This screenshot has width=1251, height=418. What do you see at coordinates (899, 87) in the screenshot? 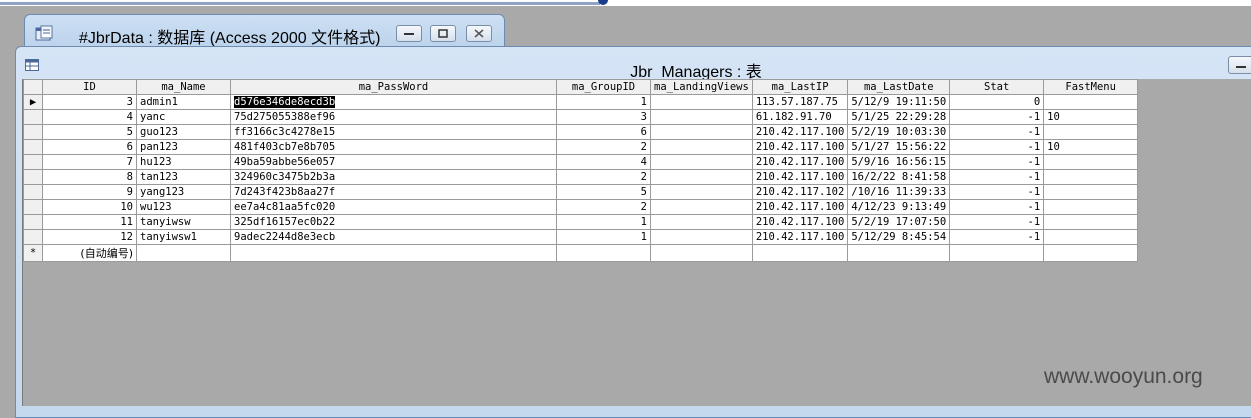
I see `col-header-ma-lastdate: ma_LastDate` at bounding box center [899, 87].